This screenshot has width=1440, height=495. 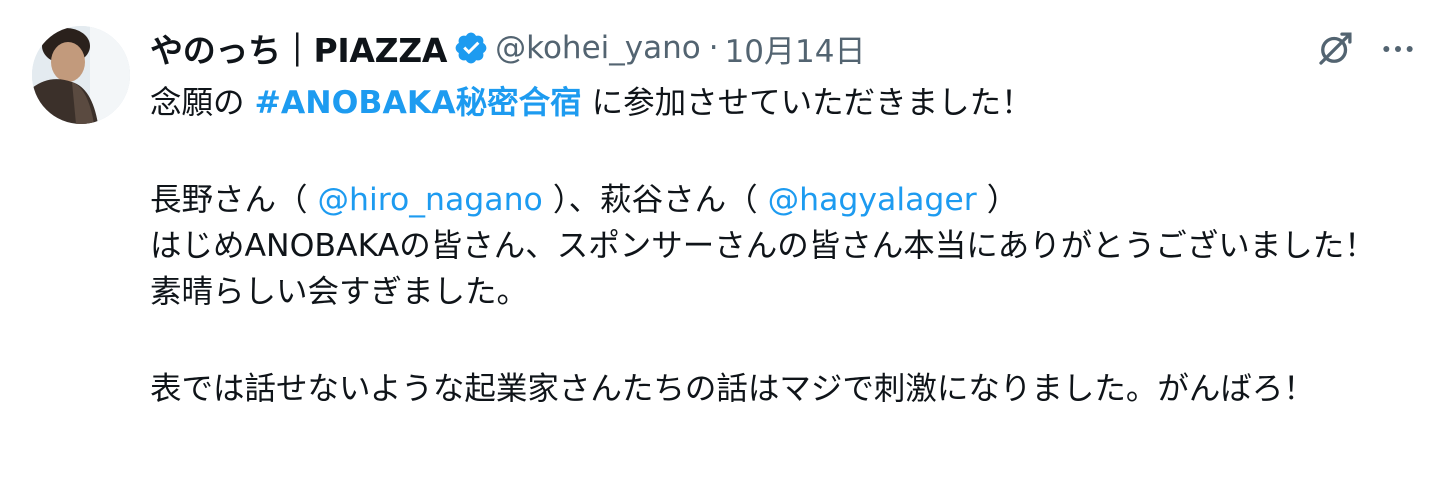 What do you see at coordinates (1398, 49) in the screenshot?
I see `more-icon` at bounding box center [1398, 49].